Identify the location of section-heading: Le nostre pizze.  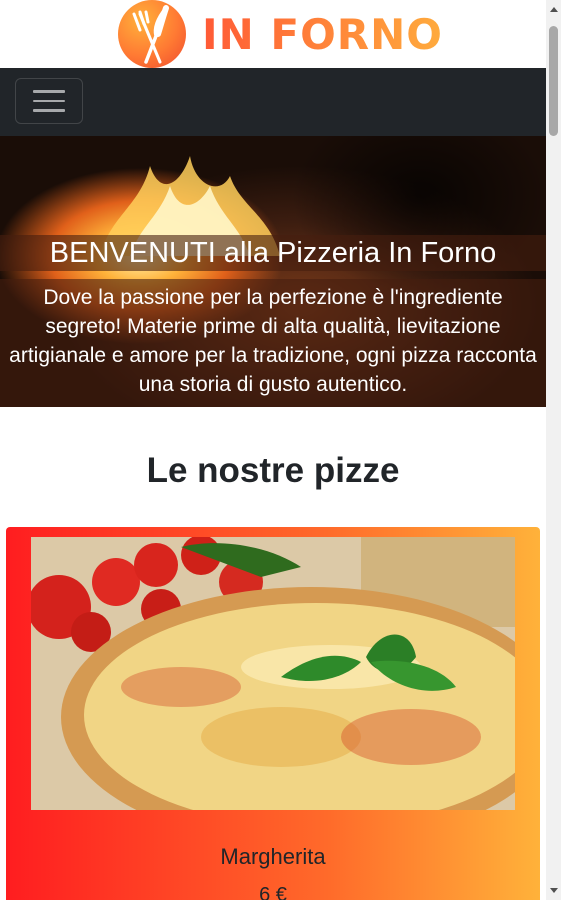
(273, 470).